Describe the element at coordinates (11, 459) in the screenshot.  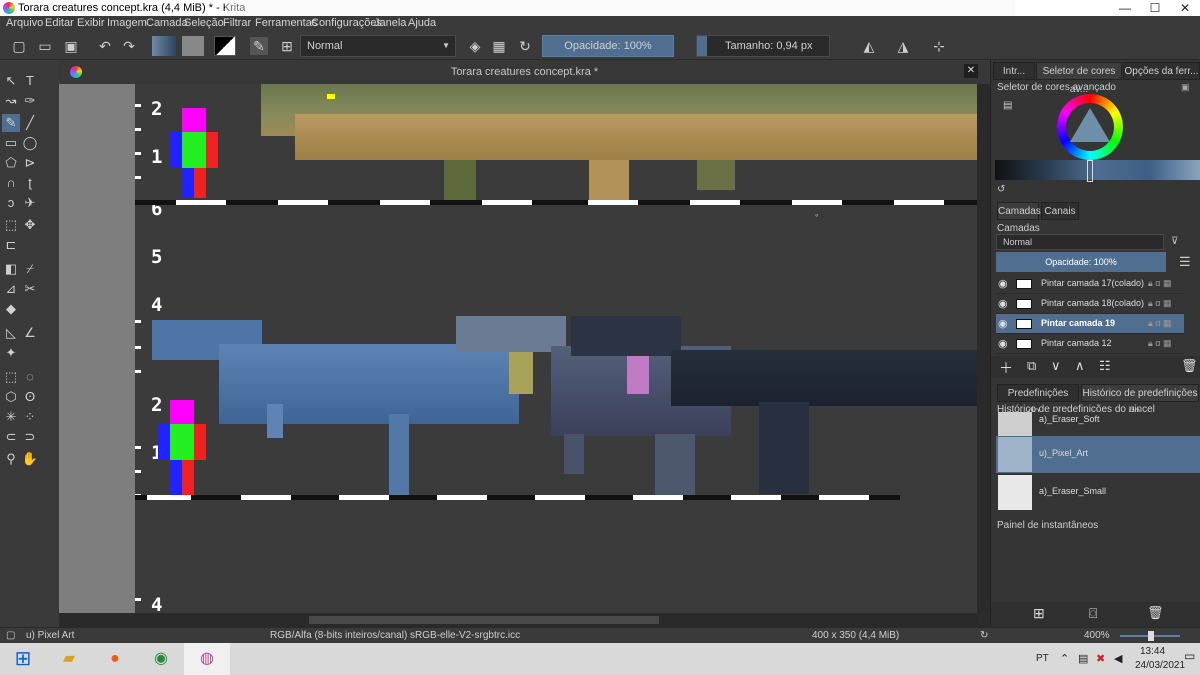
I see `zoom-tool-icon: ⚲` at that location.